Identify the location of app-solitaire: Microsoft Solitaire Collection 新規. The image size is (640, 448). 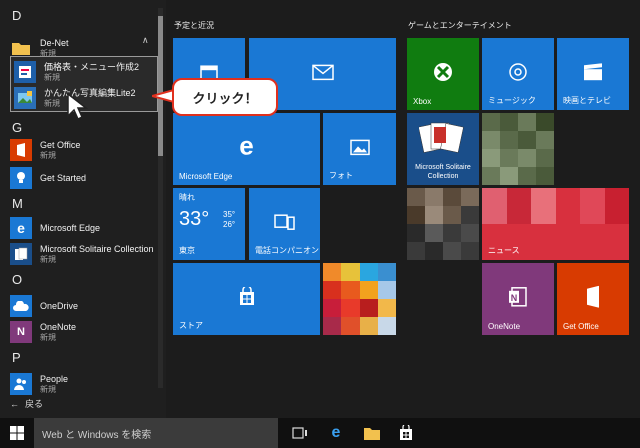
(82, 254).